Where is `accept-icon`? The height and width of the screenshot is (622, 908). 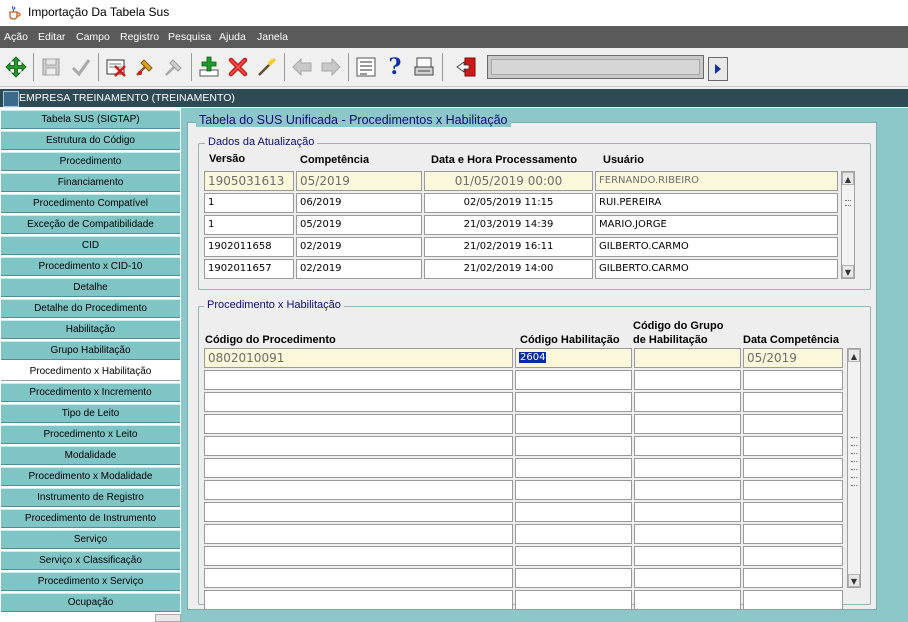 accept-icon is located at coordinates (81, 67).